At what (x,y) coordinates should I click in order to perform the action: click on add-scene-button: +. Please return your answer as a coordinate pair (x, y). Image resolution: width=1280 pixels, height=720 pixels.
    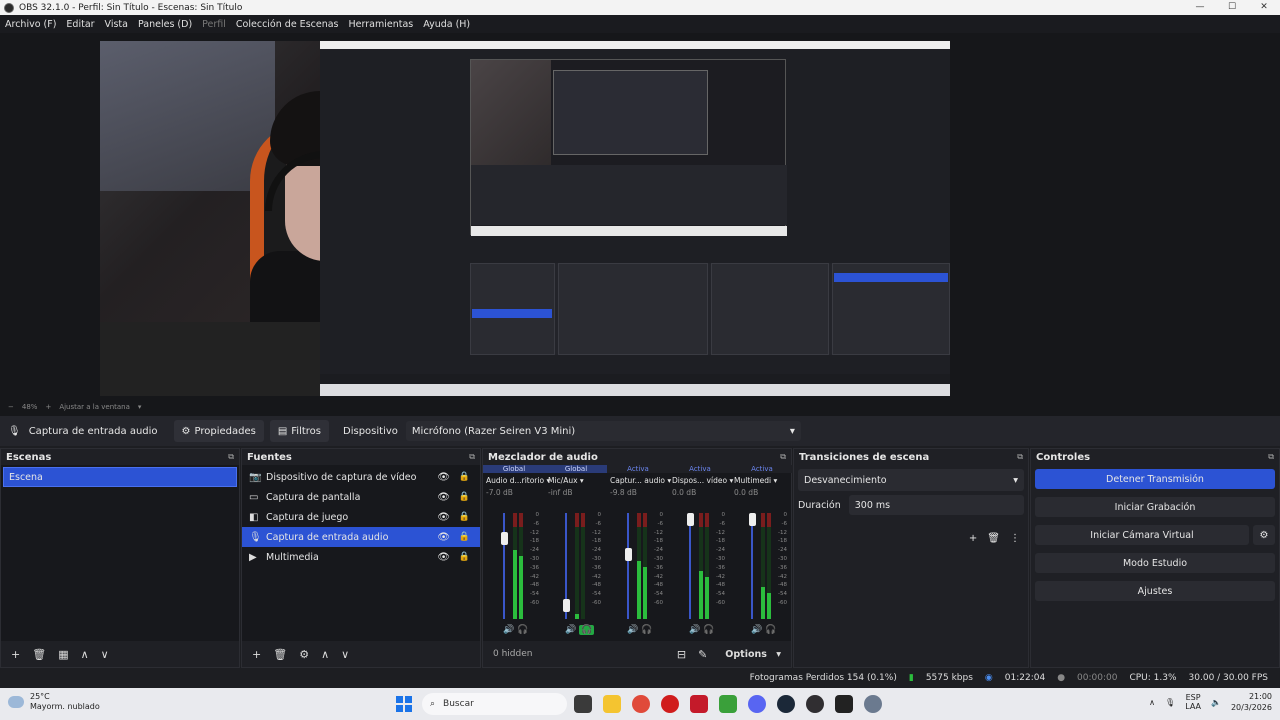
    Looking at the image, I should click on (15, 654).